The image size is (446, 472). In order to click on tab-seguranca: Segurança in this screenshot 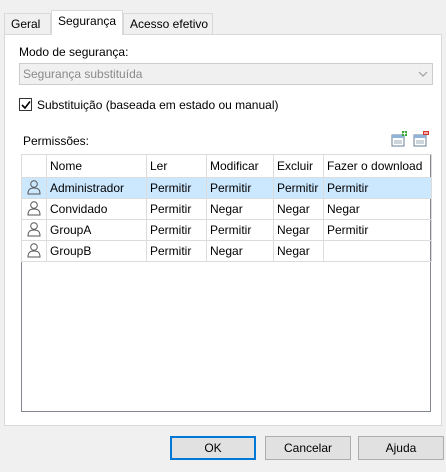, I will do `click(87, 22)`.